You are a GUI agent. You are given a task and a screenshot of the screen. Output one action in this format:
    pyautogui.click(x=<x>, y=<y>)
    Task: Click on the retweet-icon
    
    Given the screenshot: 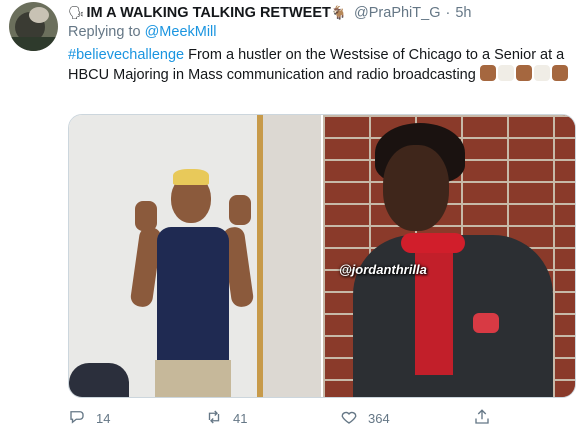 What is the action you would take?
    pyautogui.click(x=214, y=418)
    